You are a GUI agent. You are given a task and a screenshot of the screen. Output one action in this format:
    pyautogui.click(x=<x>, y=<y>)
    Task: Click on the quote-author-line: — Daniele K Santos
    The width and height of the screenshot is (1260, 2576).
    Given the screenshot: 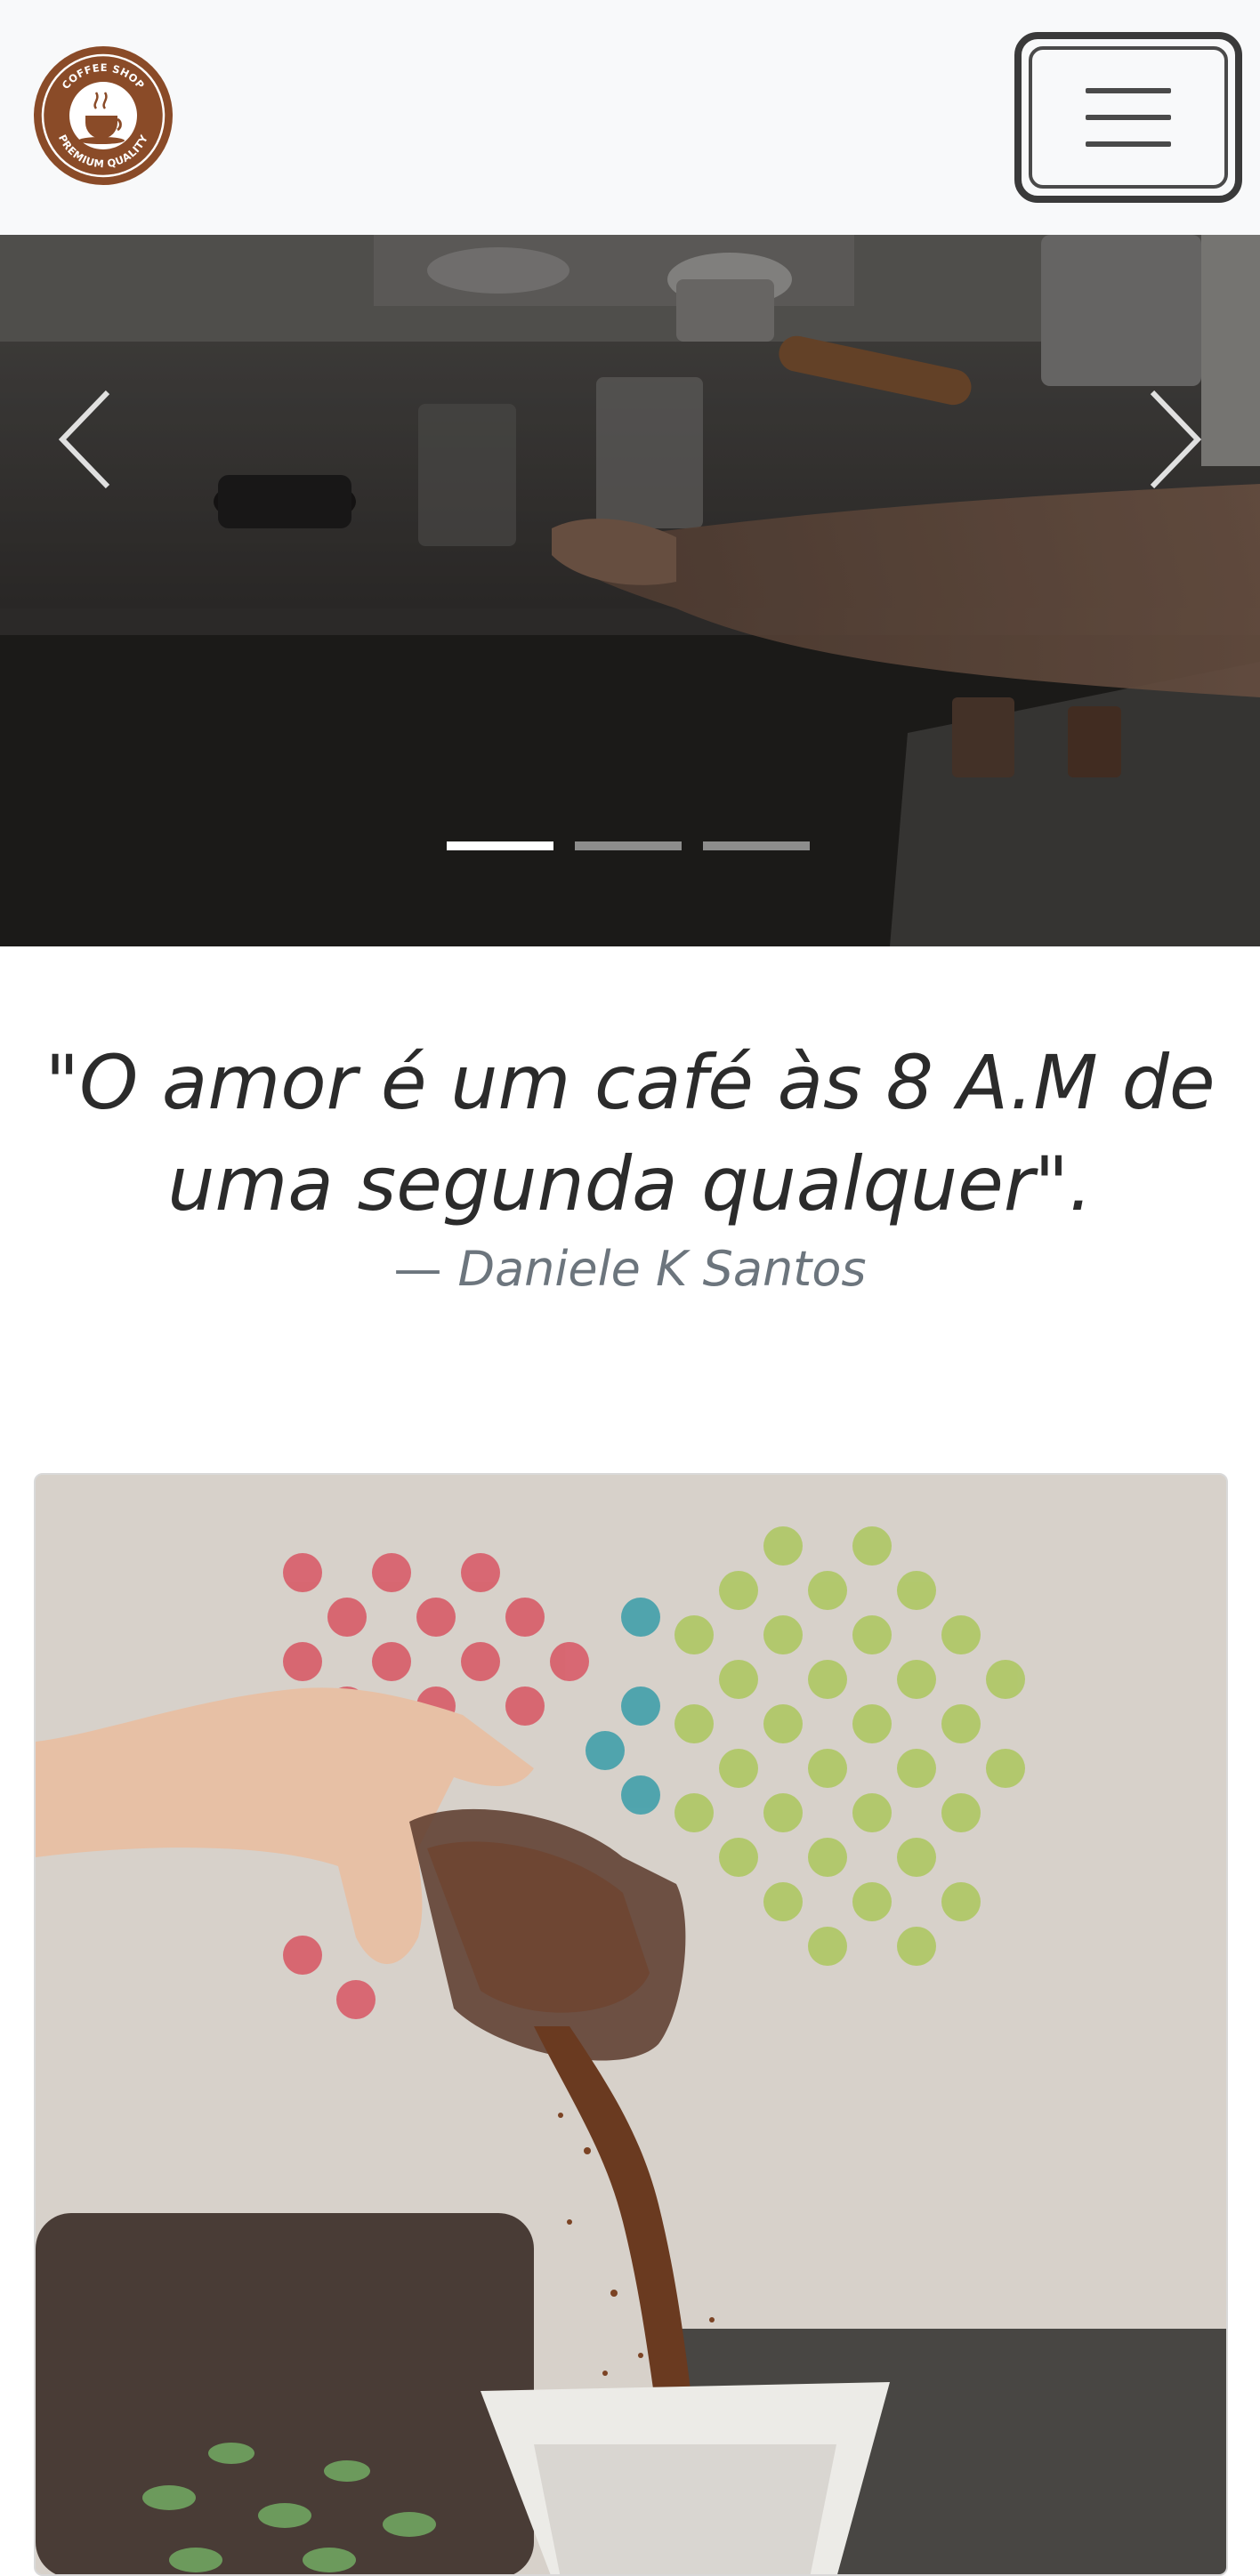 What is the action you would take?
    pyautogui.click(x=630, y=1269)
    